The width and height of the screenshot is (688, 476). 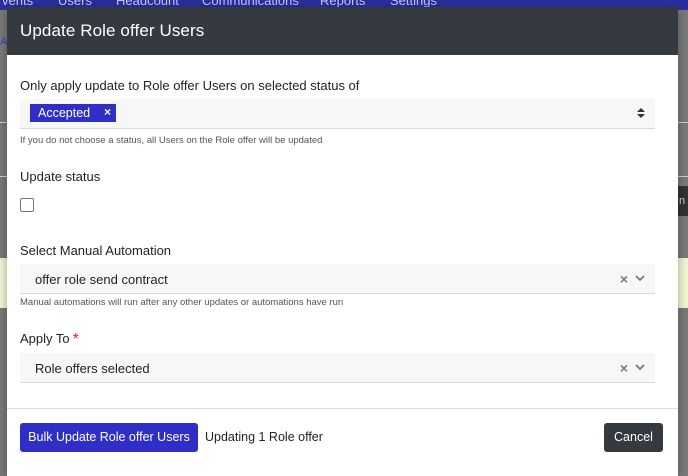 What do you see at coordinates (112, 30) in the screenshot?
I see `modal-title: Update Role offer Users` at bounding box center [112, 30].